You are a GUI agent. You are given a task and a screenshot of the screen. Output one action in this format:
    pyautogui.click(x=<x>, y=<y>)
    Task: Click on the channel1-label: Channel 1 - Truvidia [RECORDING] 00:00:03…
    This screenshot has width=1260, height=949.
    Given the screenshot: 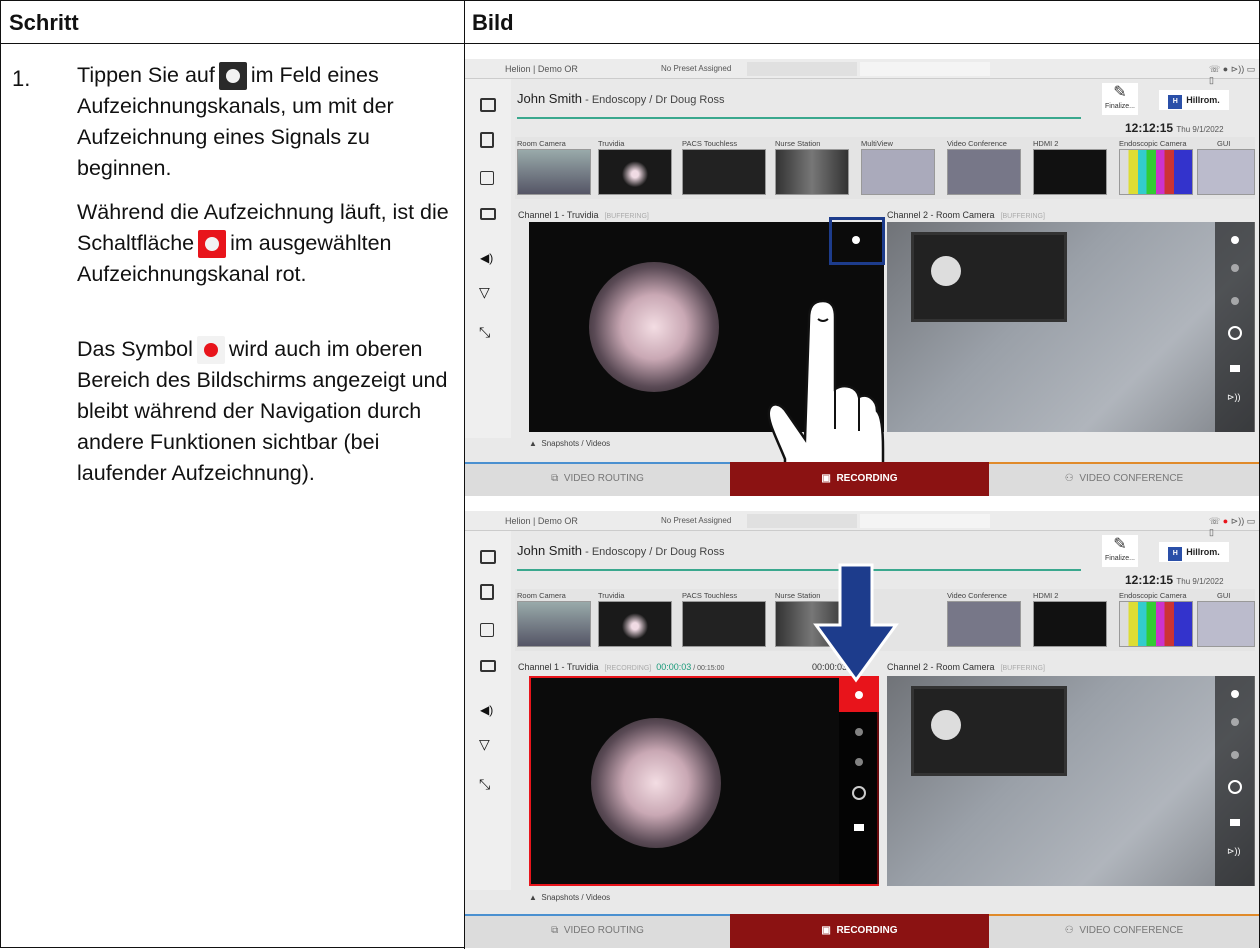 What is the action you would take?
    pyautogui.click(x=621, y=667)
    